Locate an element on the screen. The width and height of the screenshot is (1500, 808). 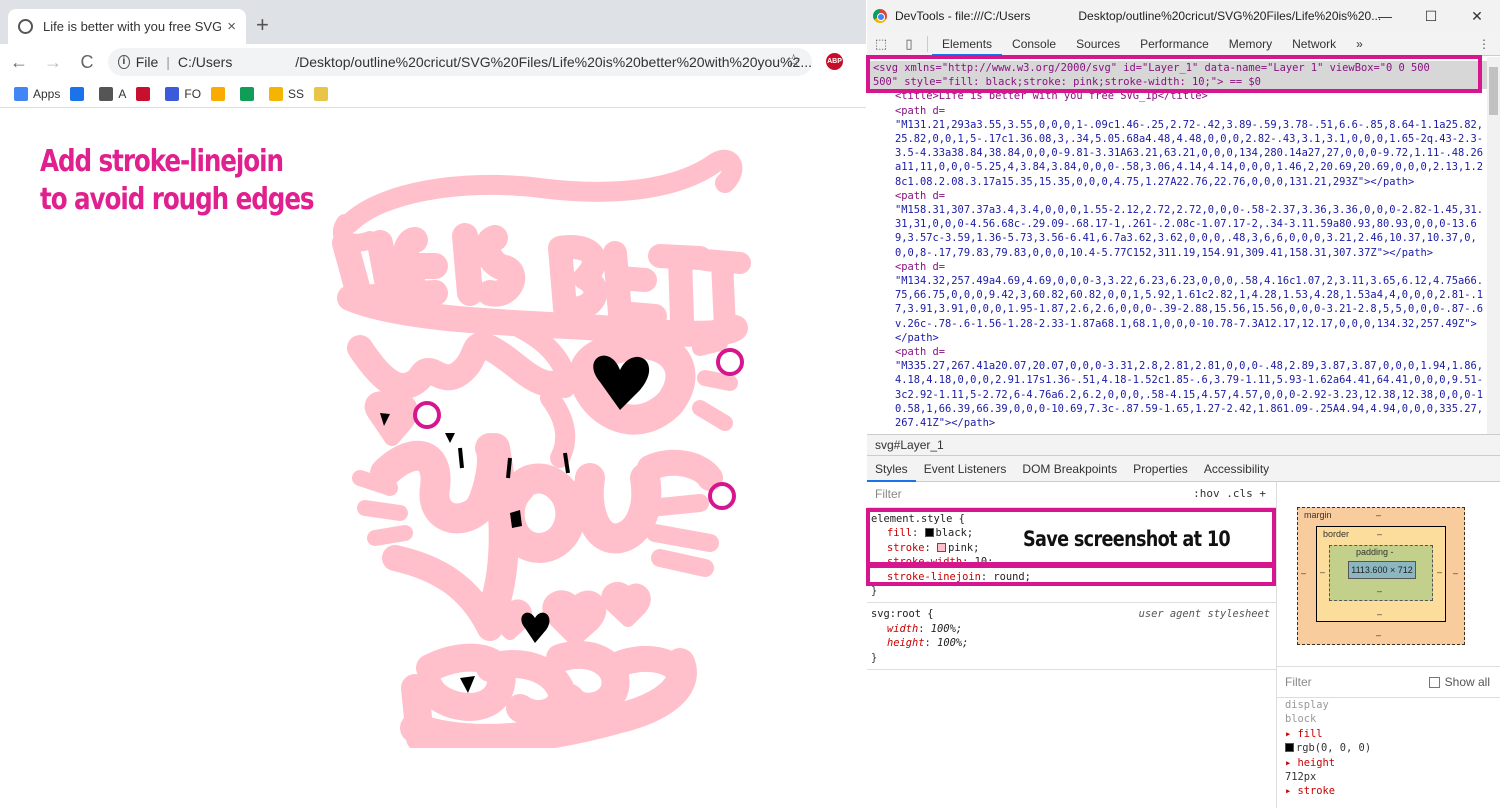
tab-dom-breakpoints: DOM Breakpoints is located at coordinates (1069, 469).